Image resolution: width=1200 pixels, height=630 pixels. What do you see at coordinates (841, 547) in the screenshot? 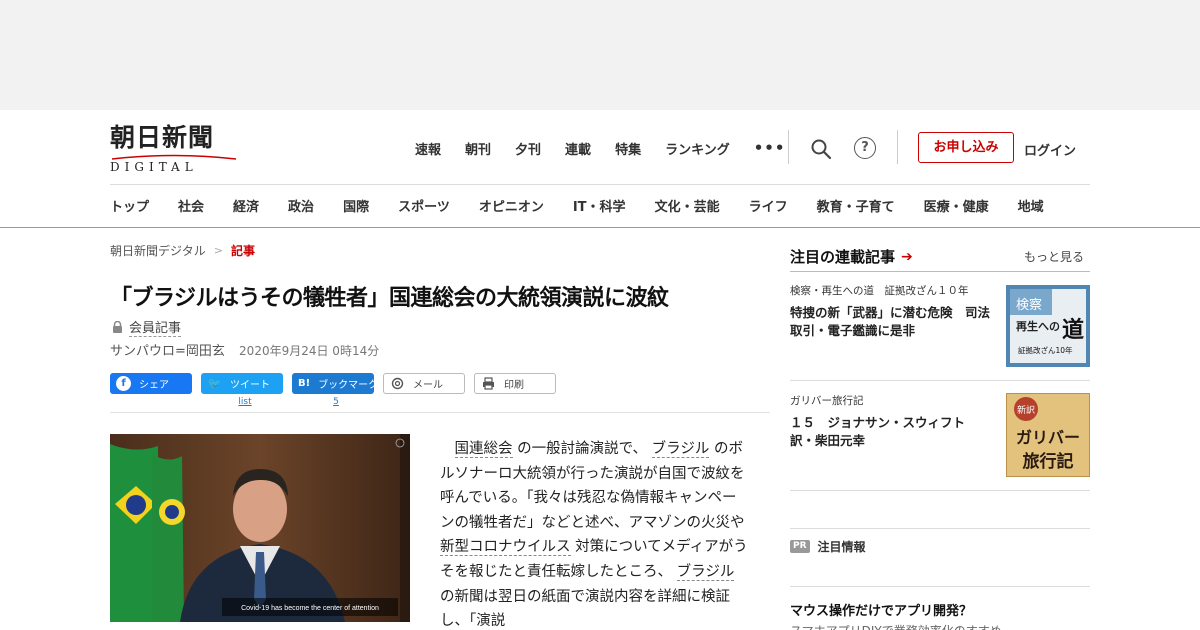
I see `pr-label: 注目情報` at bounding box center [841, 547].